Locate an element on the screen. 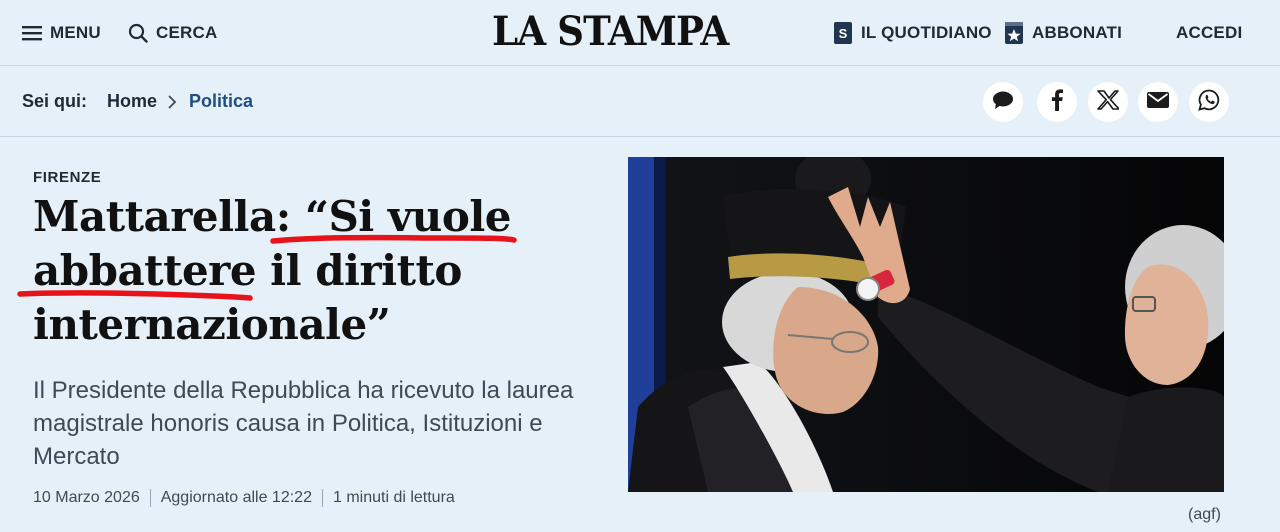 This screenshot has width=1280, height=532. chevron-right-icon is located at coordinates (172, 102).